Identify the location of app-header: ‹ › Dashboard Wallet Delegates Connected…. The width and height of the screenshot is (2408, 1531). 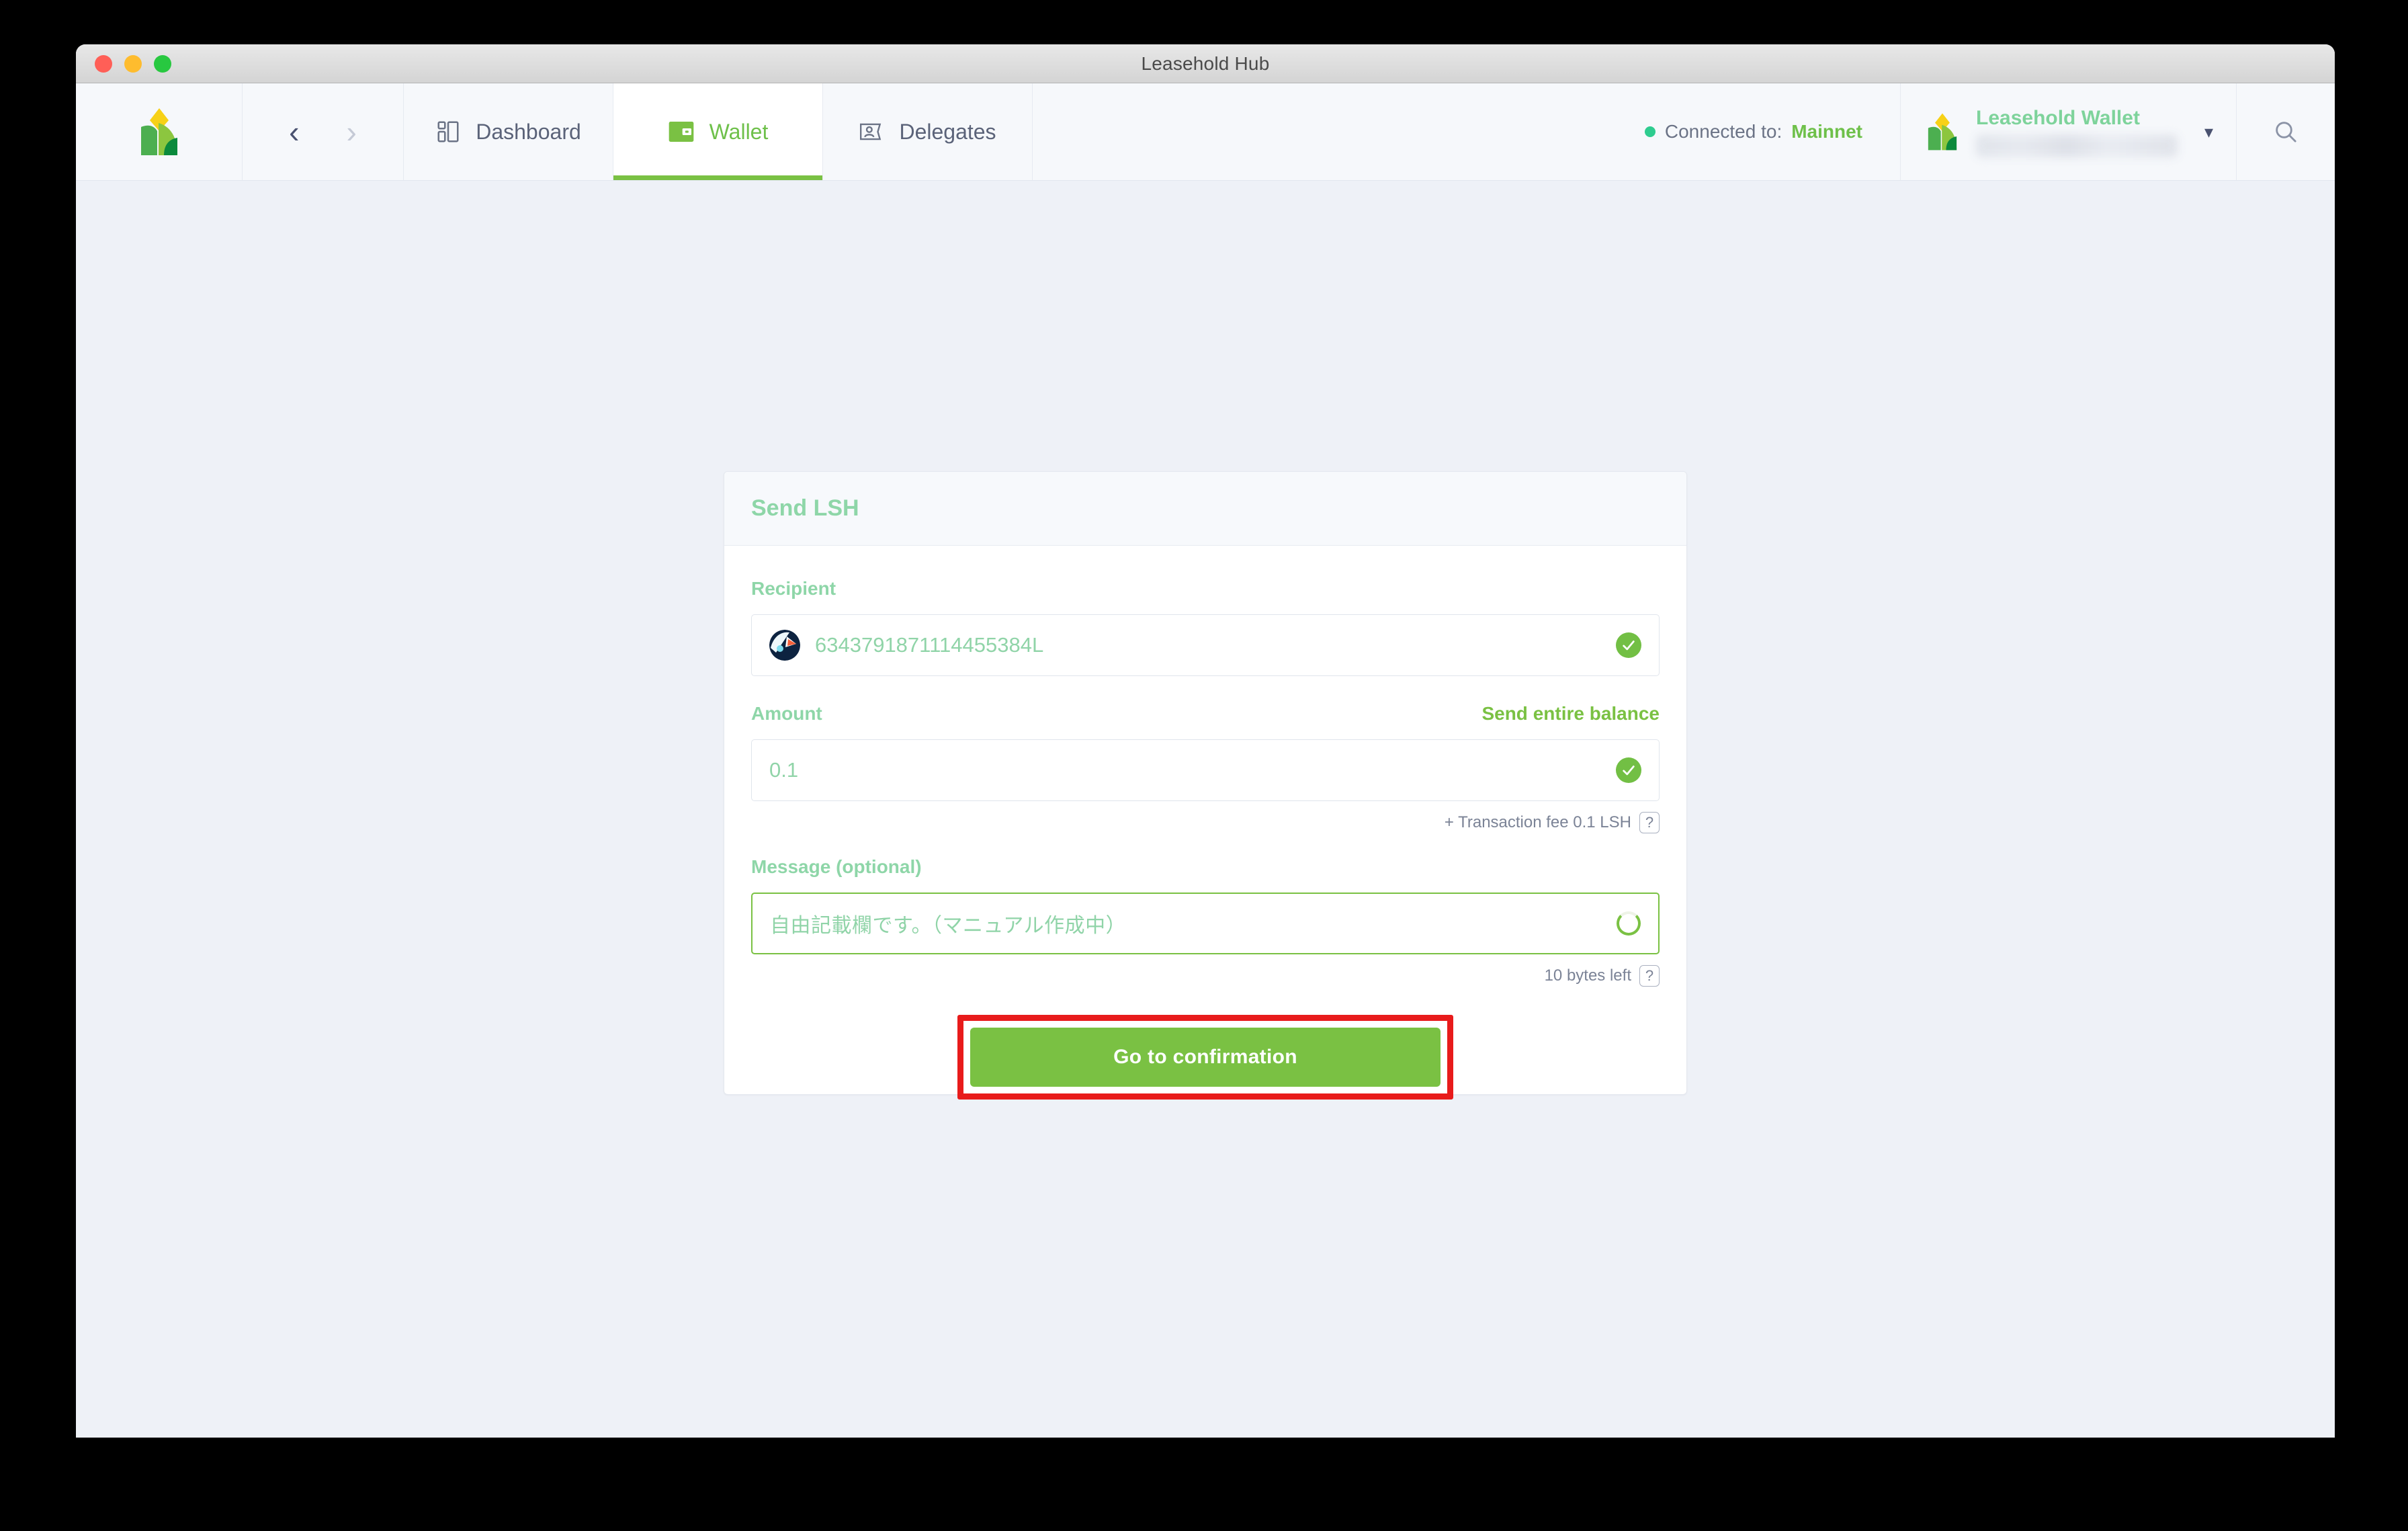
(1205, 132).